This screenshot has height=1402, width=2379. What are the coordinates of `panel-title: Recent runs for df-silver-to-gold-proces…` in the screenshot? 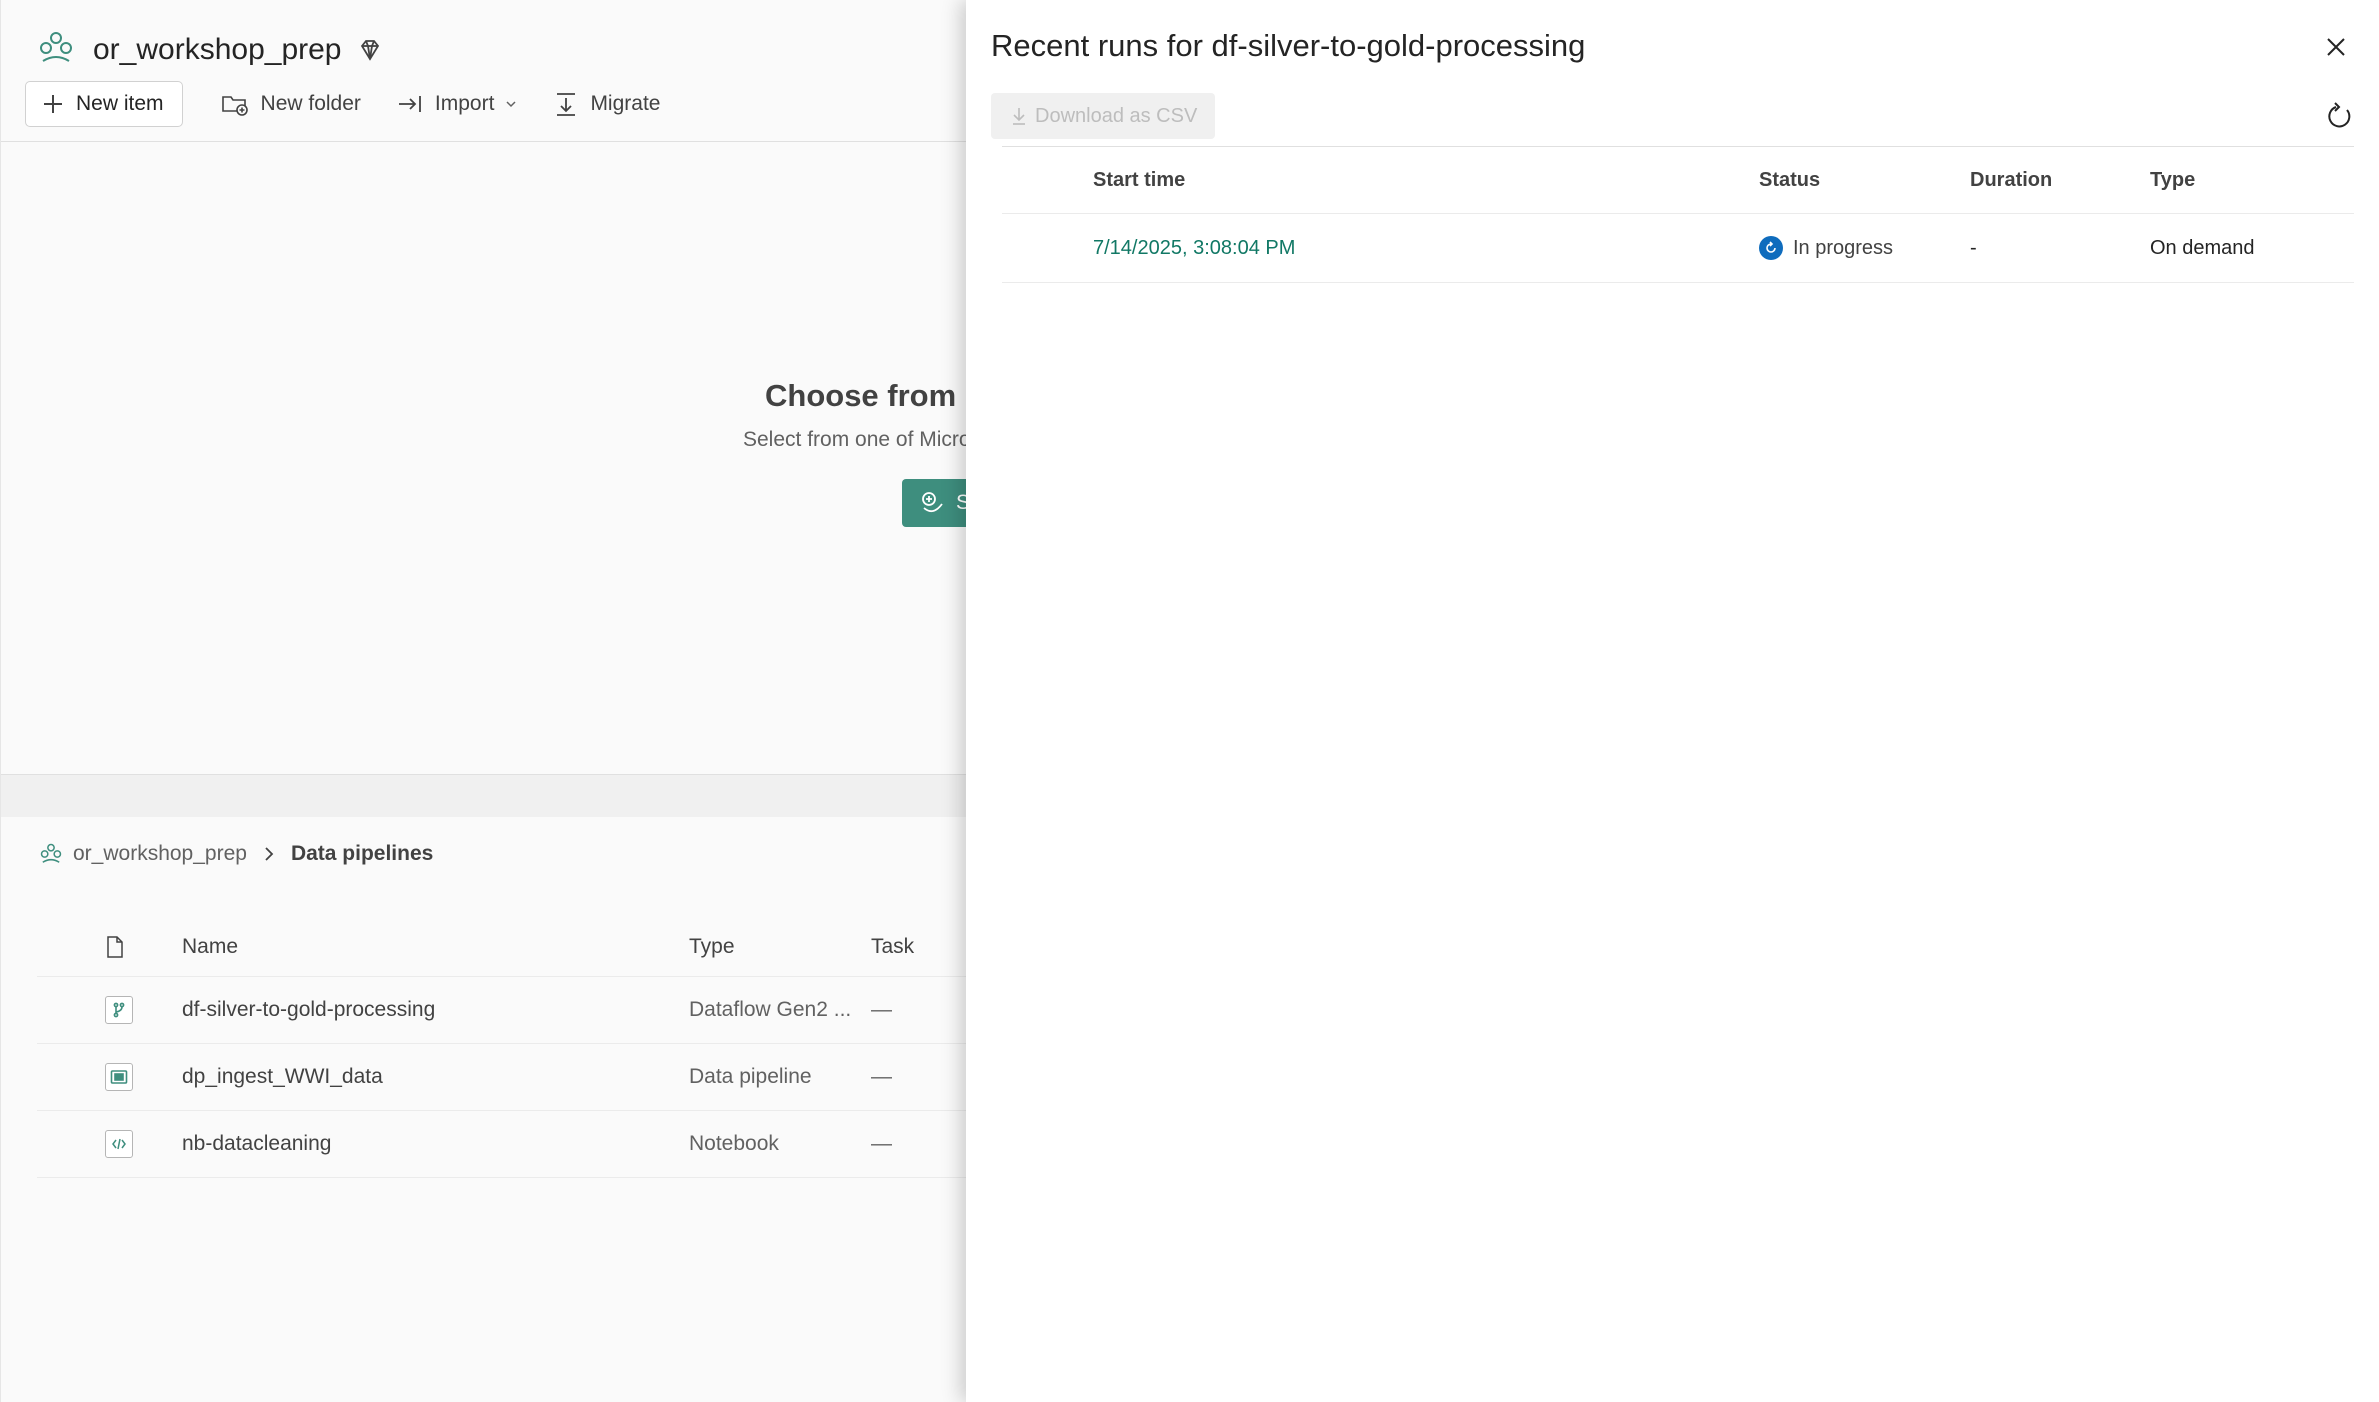 It's located at (1288, 45).